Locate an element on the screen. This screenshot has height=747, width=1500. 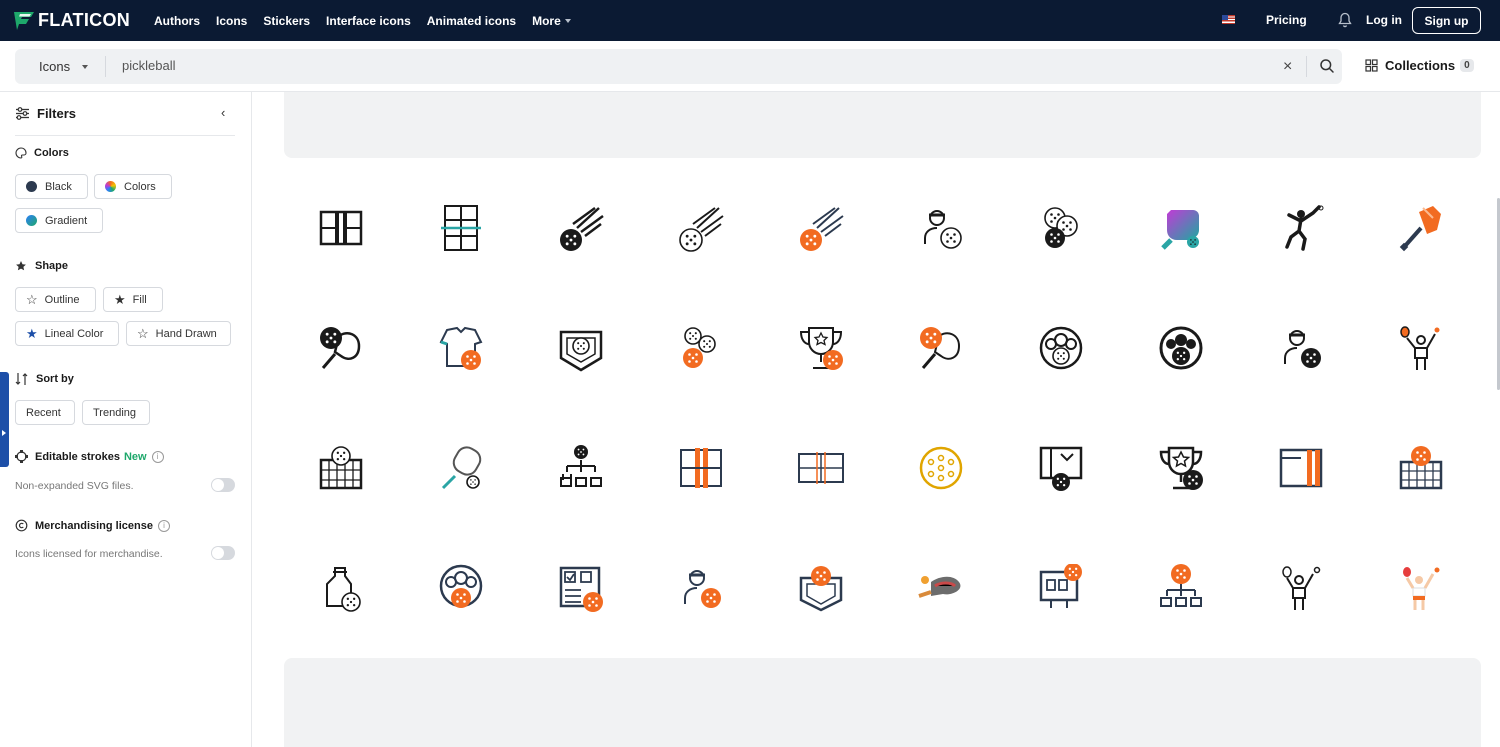
ball-comet-orange-icon is located at coordinates (822, 229).